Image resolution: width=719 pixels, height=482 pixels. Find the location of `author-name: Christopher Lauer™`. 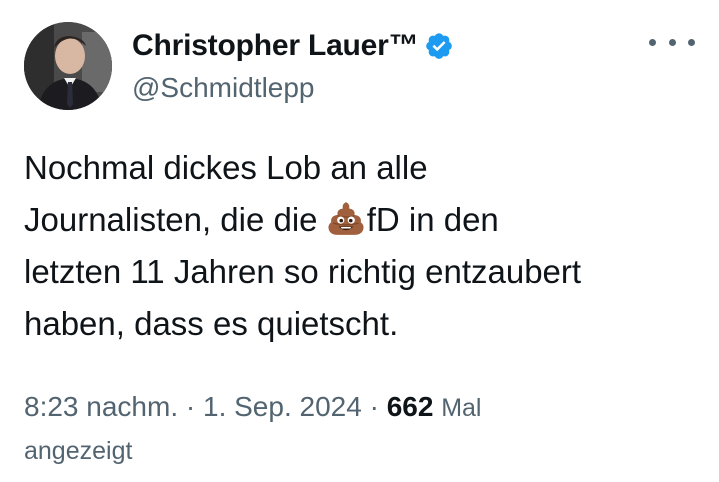

author-name: Christopher Lauer™ is located at coordinates (275, 46).